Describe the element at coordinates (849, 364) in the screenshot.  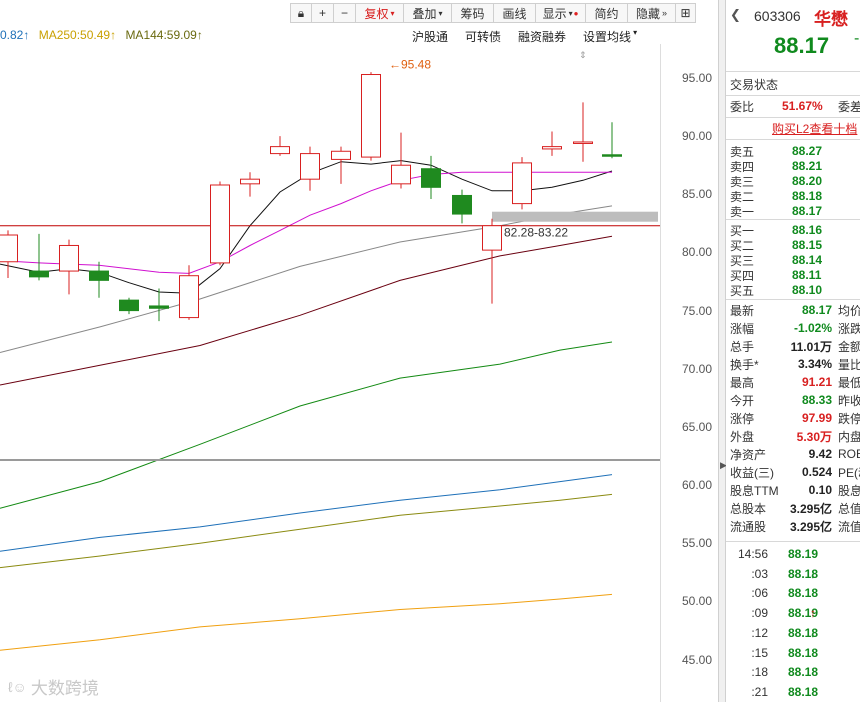
I see `stat-label-secondary: 量比` at that location.